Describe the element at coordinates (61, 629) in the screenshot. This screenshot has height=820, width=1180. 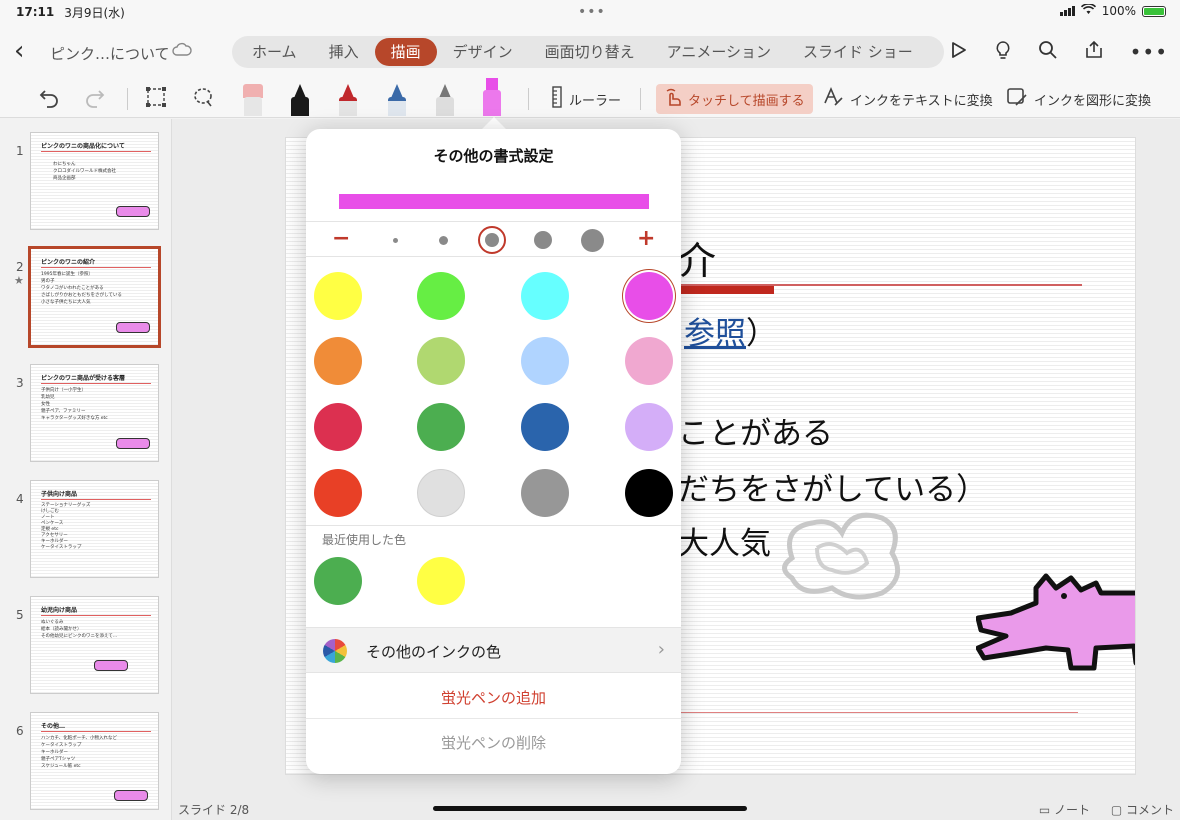
I see `thumbnail-text: 絵本（読み聞かせ）` at that location.